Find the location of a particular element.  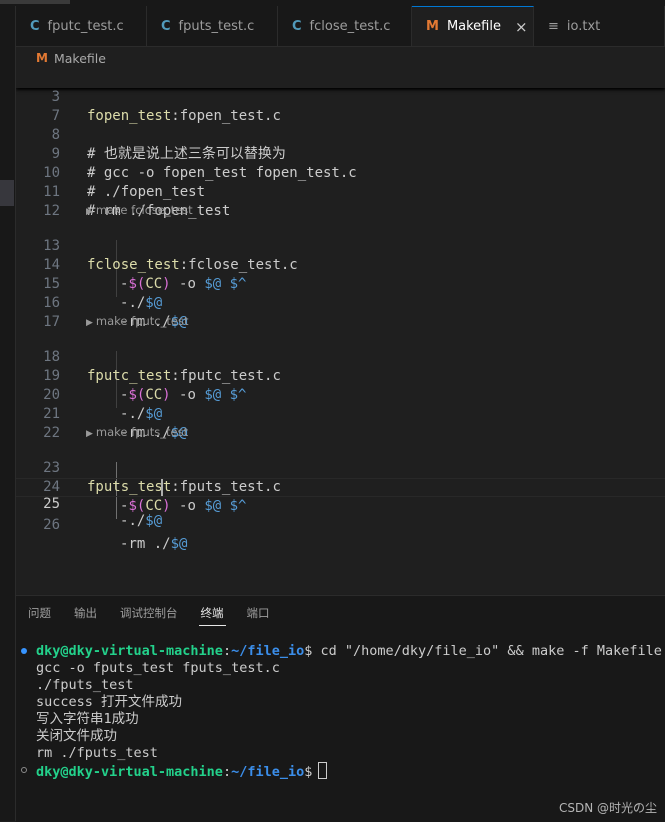

tab-makefile: M Makefile × is located at coordinates (473, 26).